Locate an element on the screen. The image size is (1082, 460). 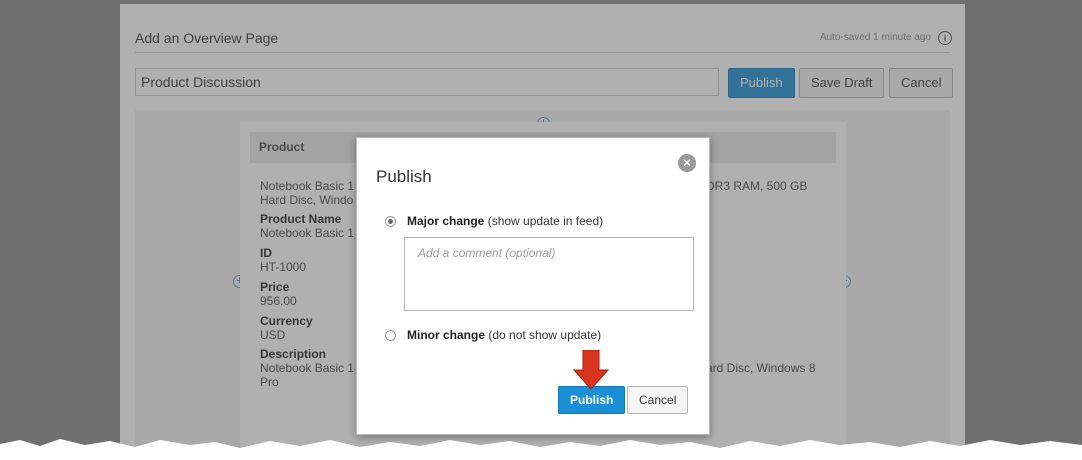
close-icon: × is located at coordinates (687, 163).